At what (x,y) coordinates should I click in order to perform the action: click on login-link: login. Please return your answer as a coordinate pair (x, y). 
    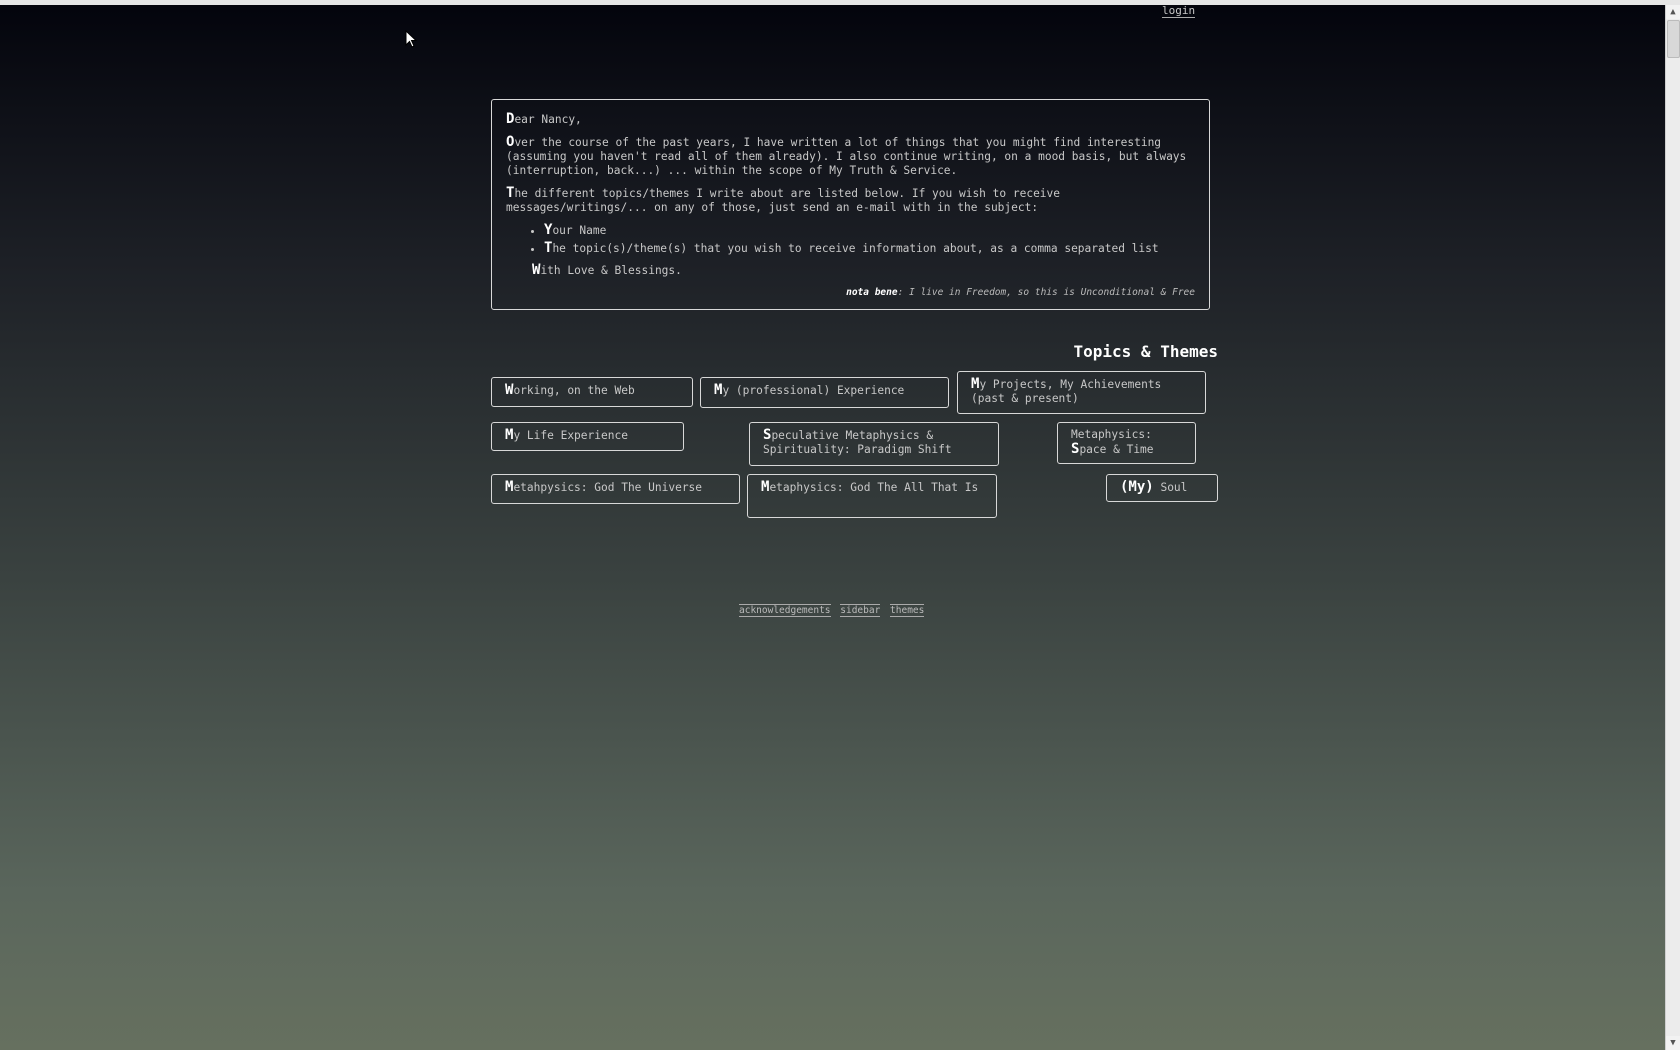
    Looking at the image, I should click on (1179, 11).